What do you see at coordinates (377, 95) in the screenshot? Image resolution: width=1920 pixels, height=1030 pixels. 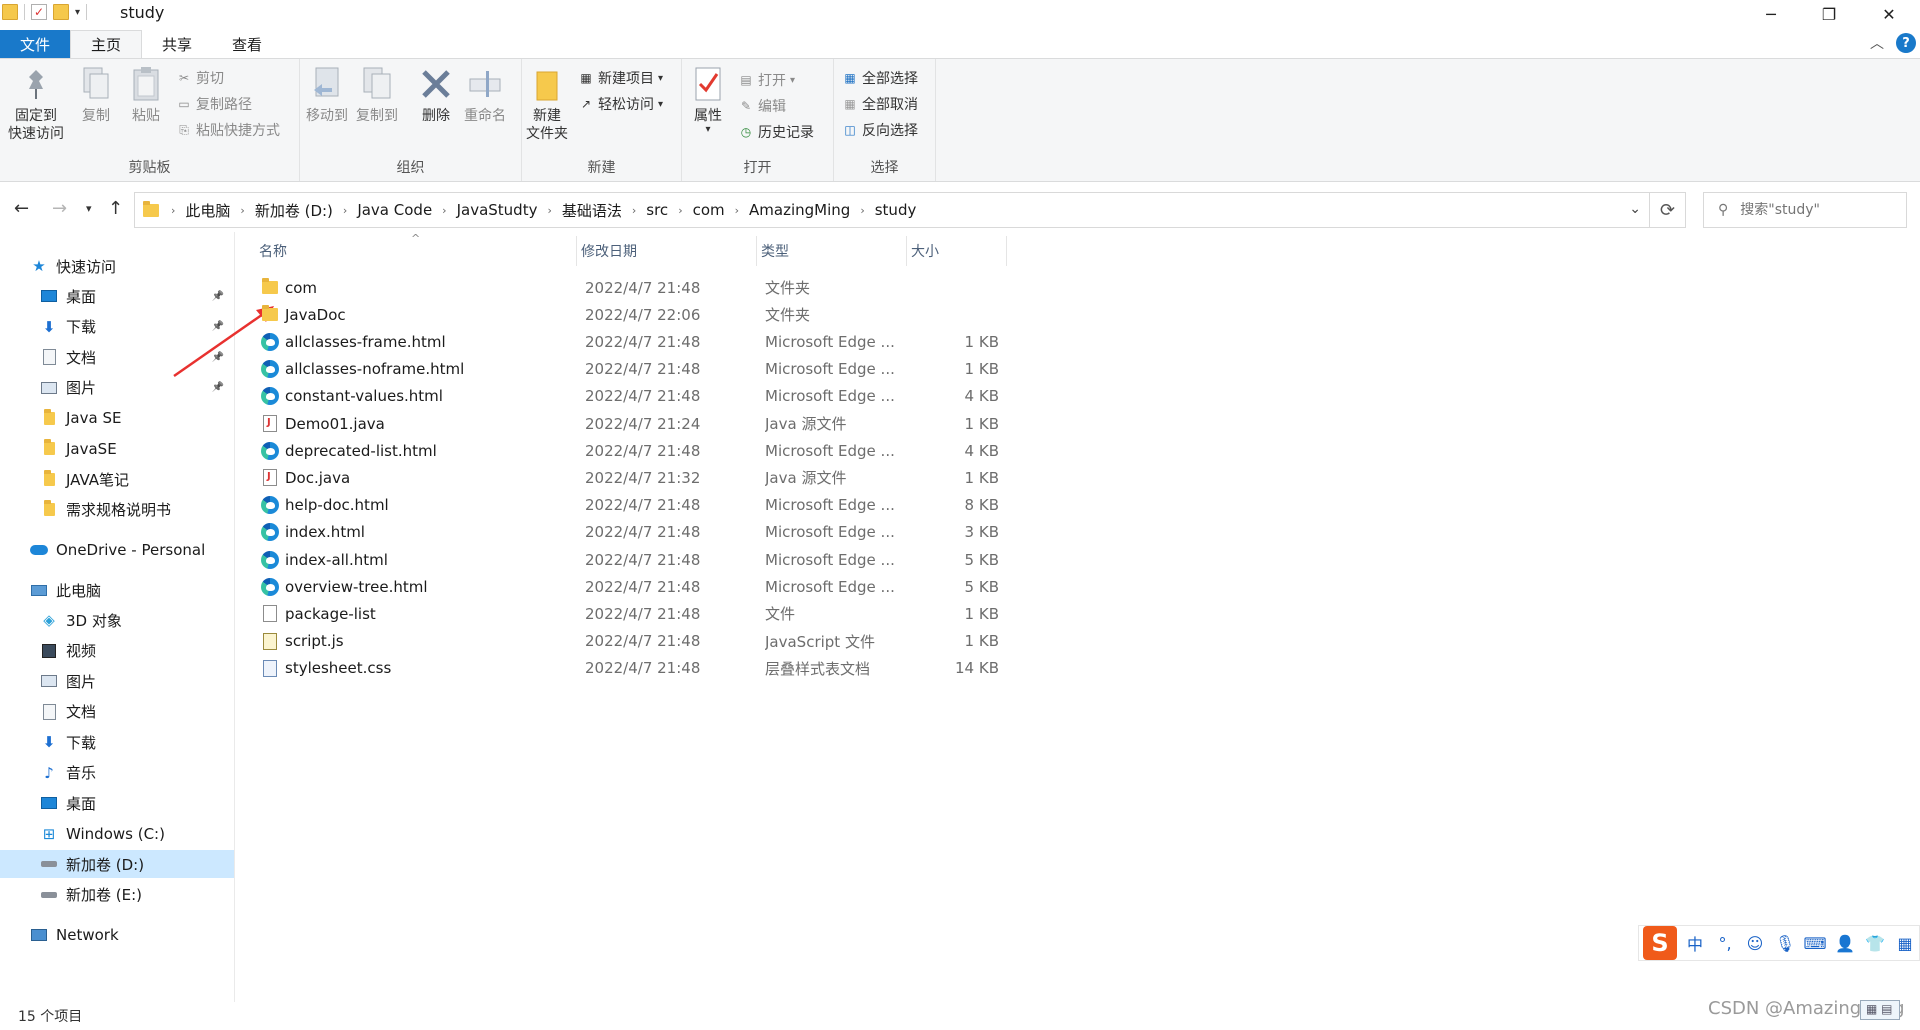 I see `copy-to-button: 复制到` at bounding box center [377, 95].